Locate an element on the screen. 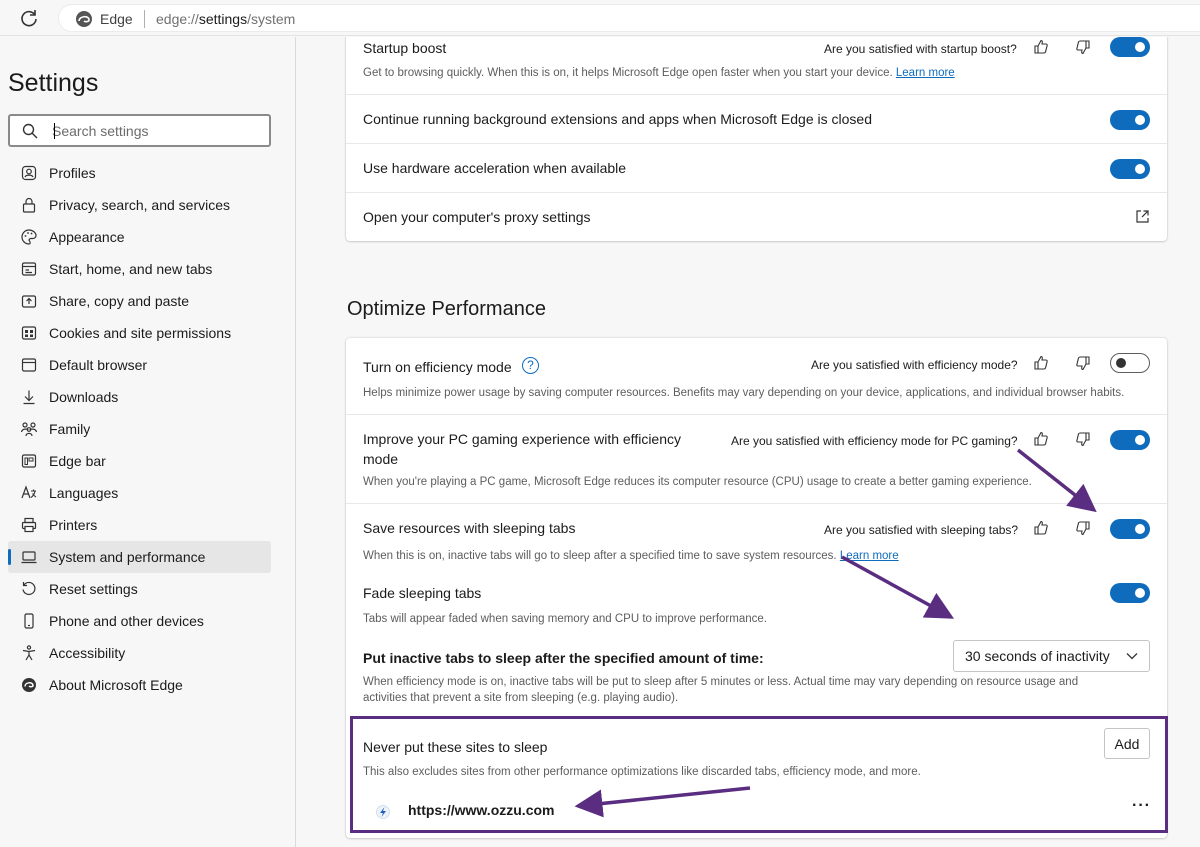  more-options-button: ··· is located at coordinates (1141, 806).